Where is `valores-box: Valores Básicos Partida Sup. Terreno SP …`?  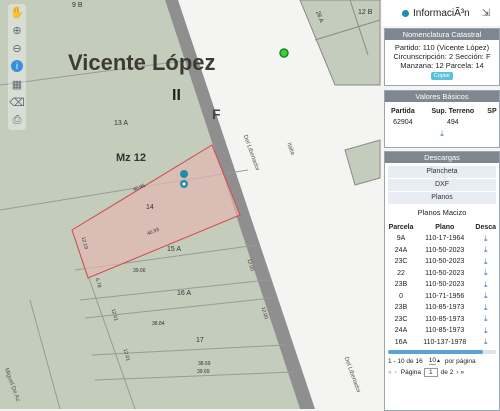
valores-box: Valores Básicos Partida Sup. Terreno SP … is located at coordinates (442, 119).